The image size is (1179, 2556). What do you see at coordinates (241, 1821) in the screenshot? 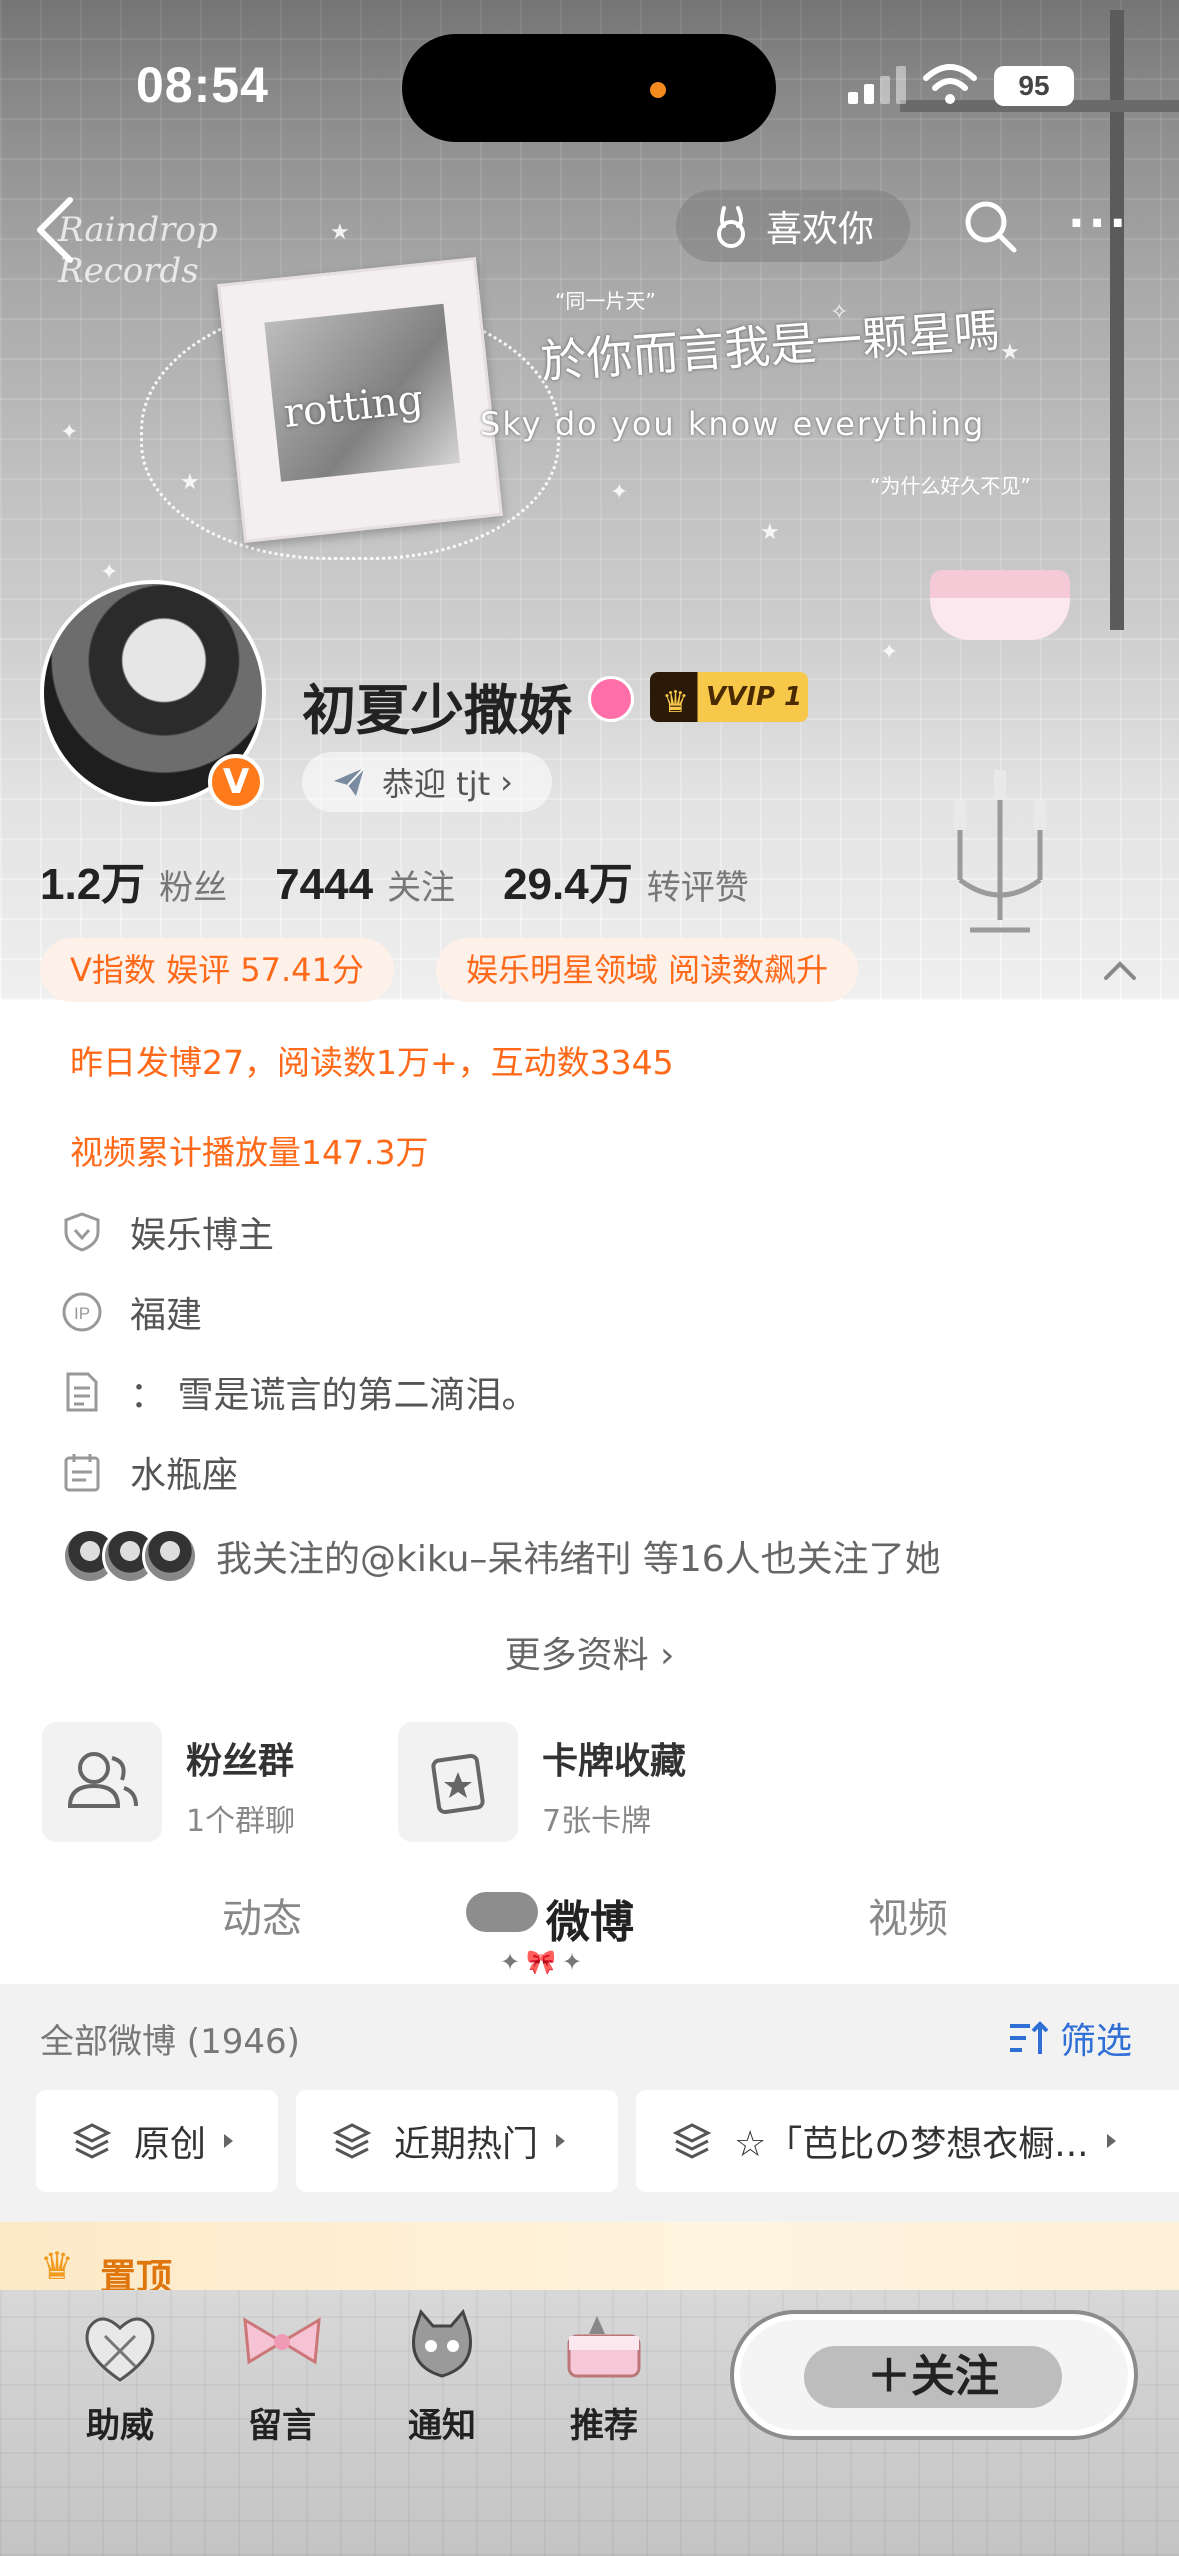
I see `fan-group-sub: 1个群聊` at bounding box center [241, 1821].